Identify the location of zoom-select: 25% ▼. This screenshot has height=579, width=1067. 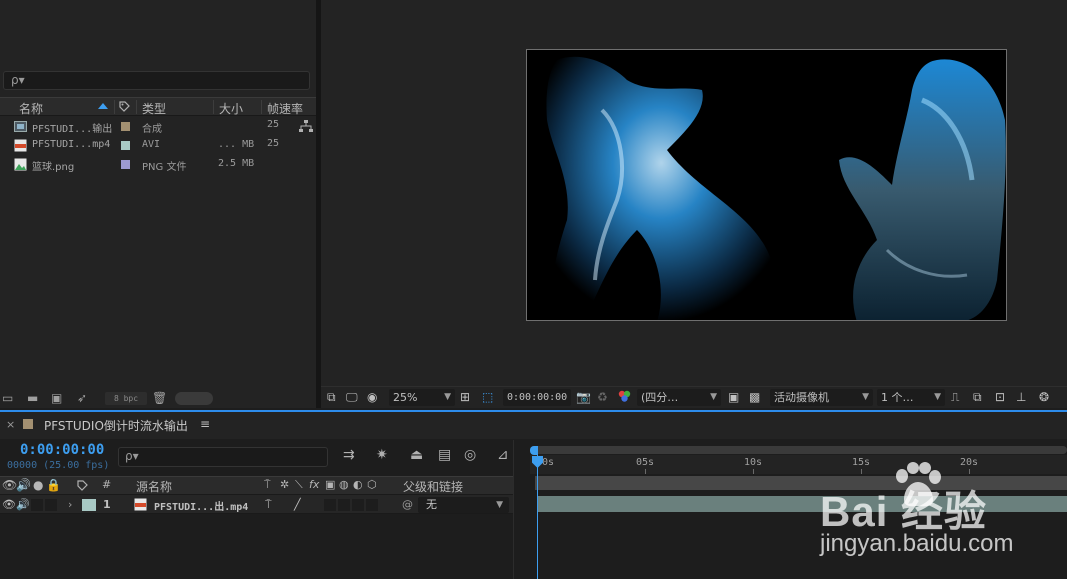
(422, 397).